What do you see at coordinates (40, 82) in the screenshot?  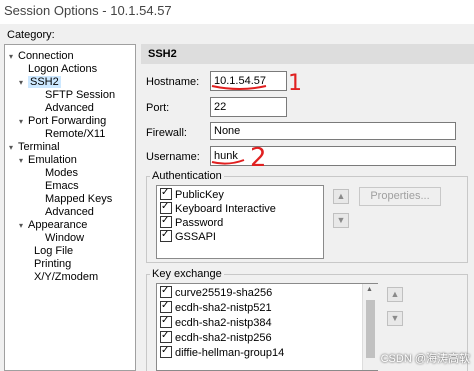 I see `tree-item-ssh2: ▾ SSH2` at bounding box center [40, 82].